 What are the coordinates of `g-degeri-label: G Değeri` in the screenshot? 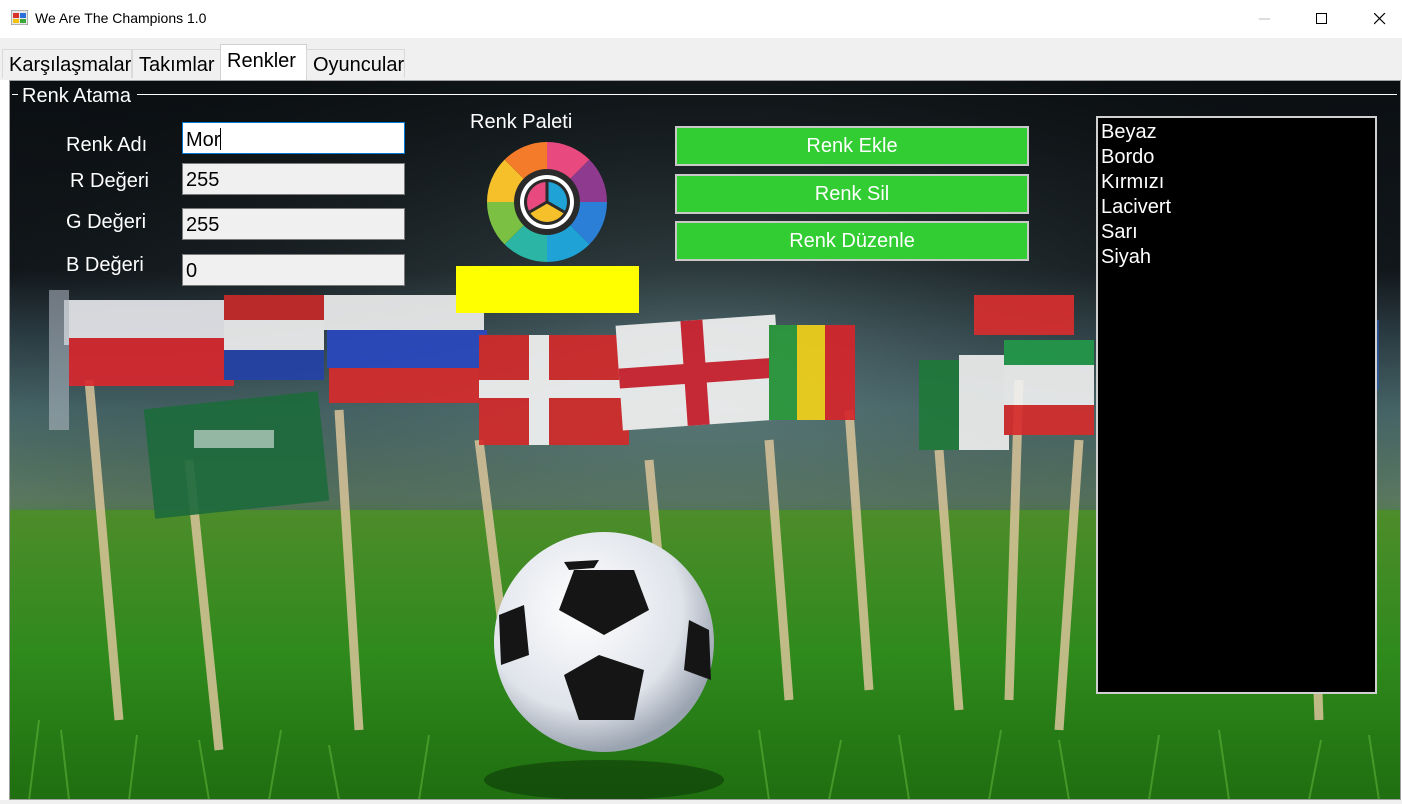 It's located at (106, 222).